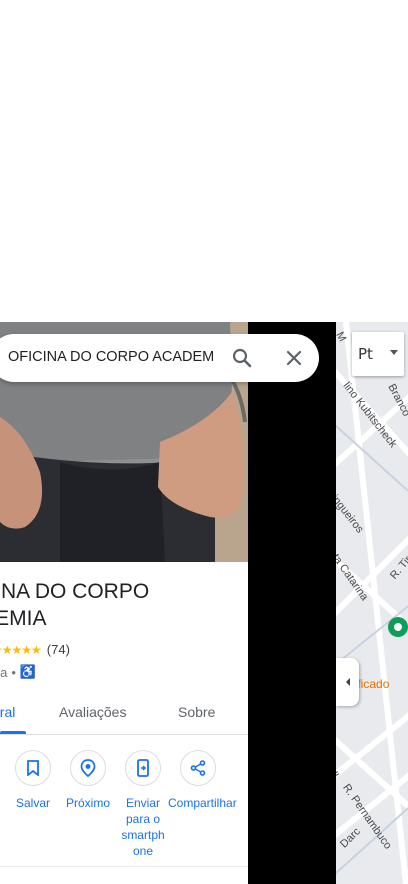  I want to click on collapse-panel-button, so click(347, 682).